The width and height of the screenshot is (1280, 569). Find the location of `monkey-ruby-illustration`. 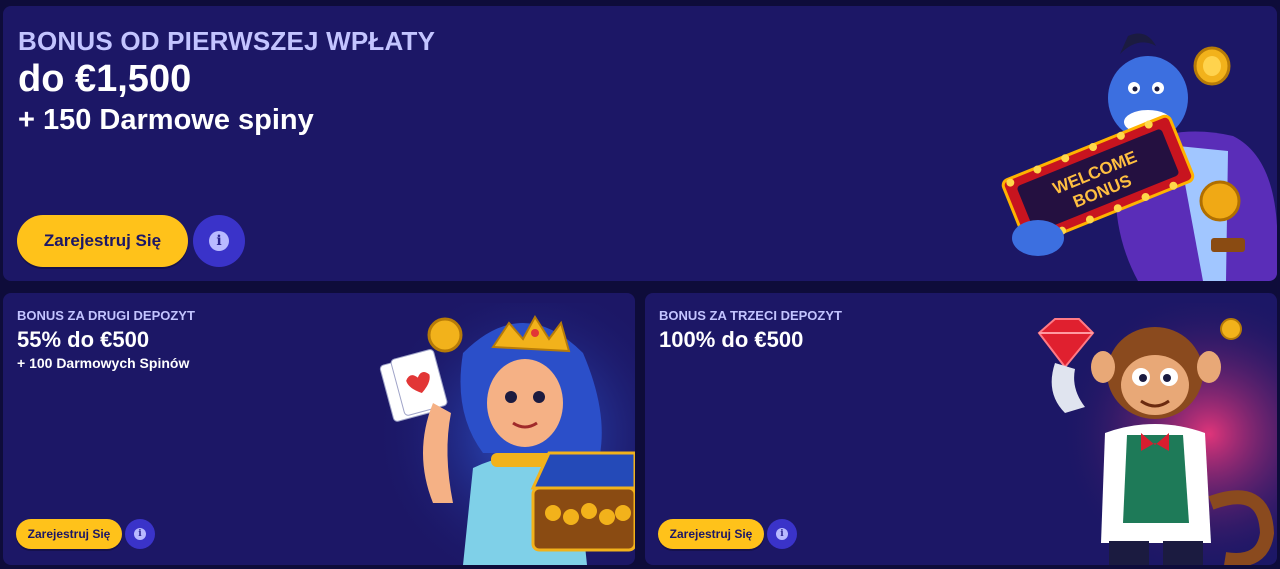

monkey-ruby-illustration is located at coordinates (1141, 434).